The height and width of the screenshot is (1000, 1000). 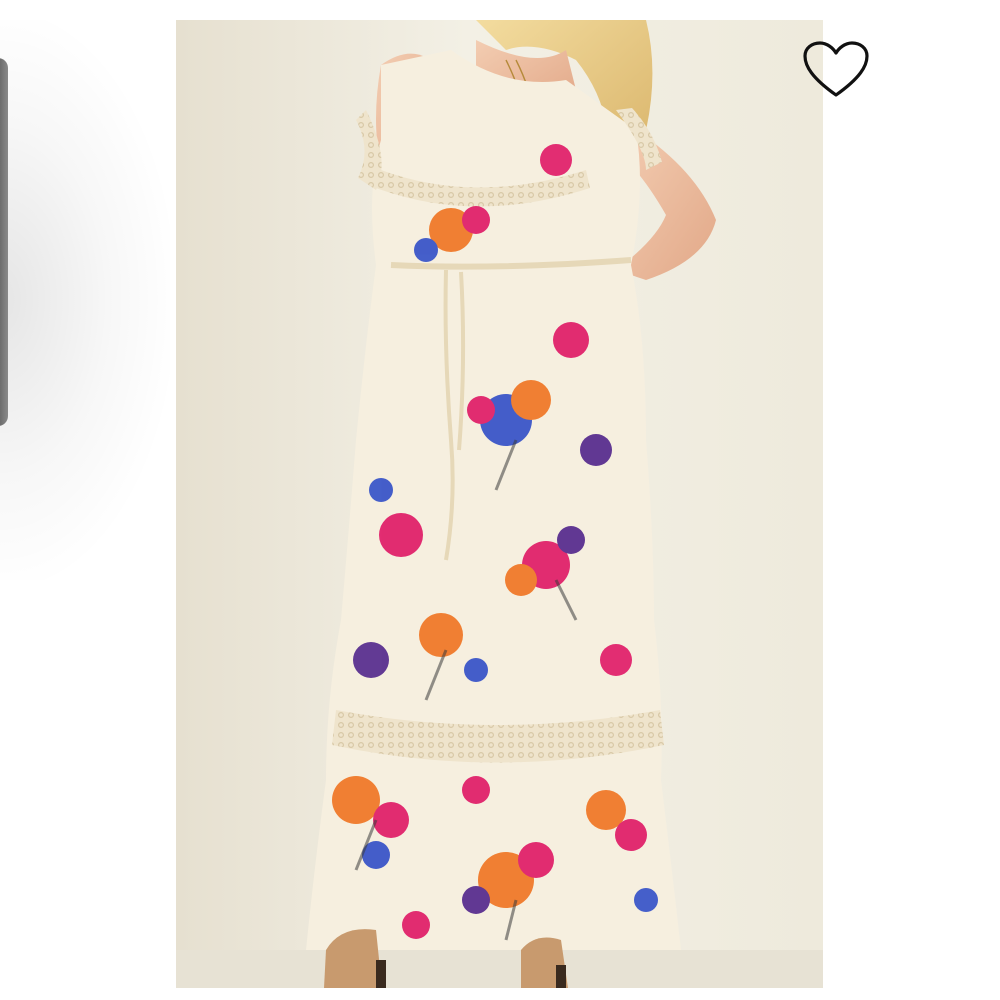 What do you see at coordinates (499, 969) in the screenshot?
I see `floor-strip` at bounding box center [499, 969].